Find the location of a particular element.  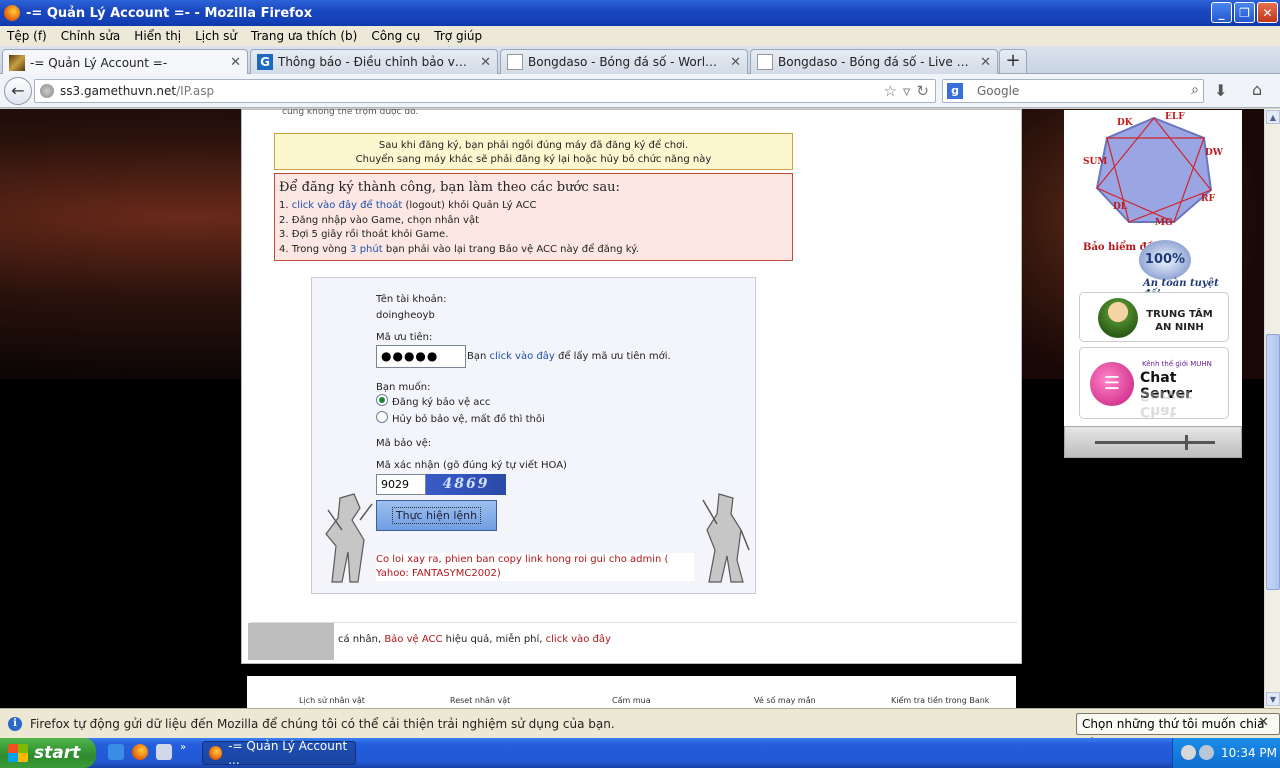

tab-account-manager: -= Quản Lý Account =- ✕ is located at coordinates (125, 62).